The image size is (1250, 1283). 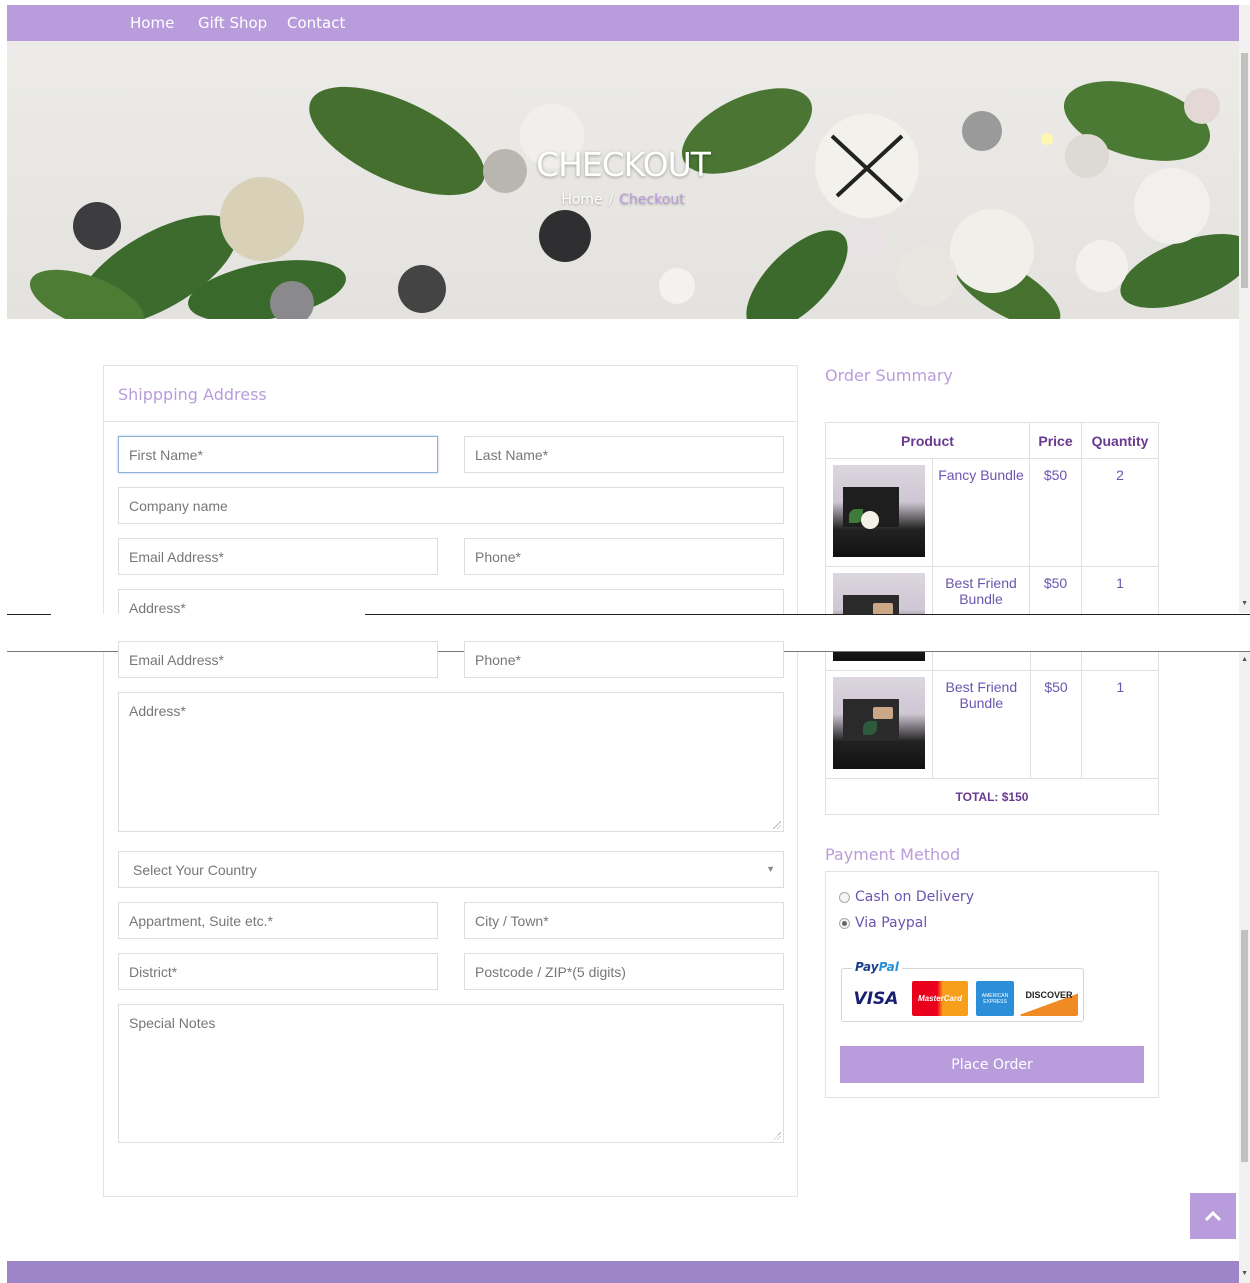 I want to click on country-select-value: Select Your Country, so click(x=195, y=870).